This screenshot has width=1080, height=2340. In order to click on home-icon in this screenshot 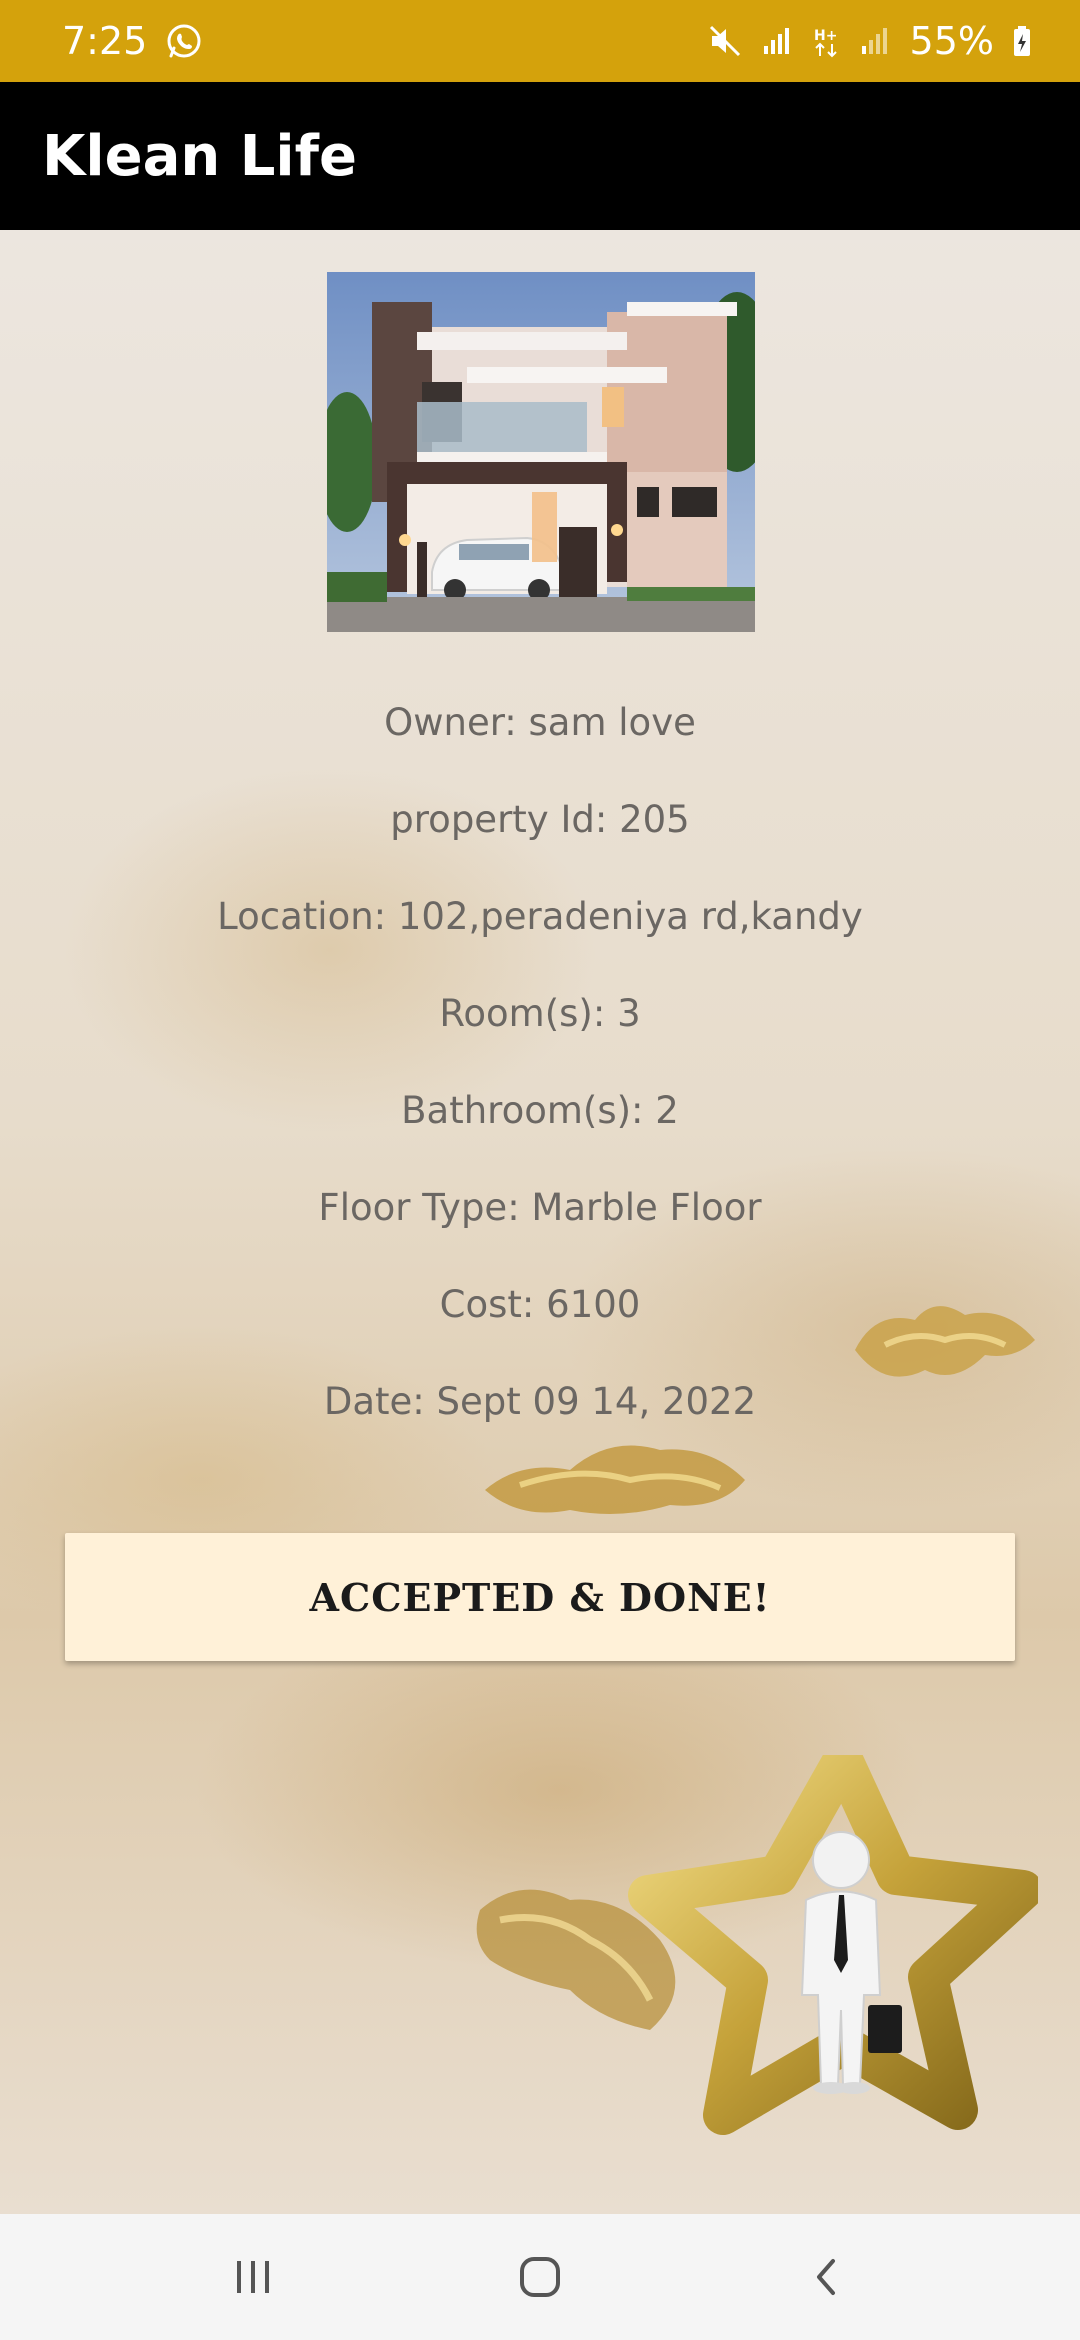, I will do `click(539, 2277)`.